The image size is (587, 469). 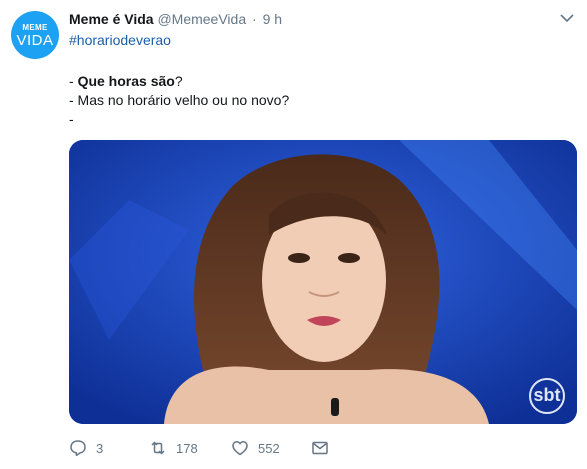 What do you see at coordinates (240, 448) in the screenshot?
I see `heart-icon` at bounding box center [240, 448].